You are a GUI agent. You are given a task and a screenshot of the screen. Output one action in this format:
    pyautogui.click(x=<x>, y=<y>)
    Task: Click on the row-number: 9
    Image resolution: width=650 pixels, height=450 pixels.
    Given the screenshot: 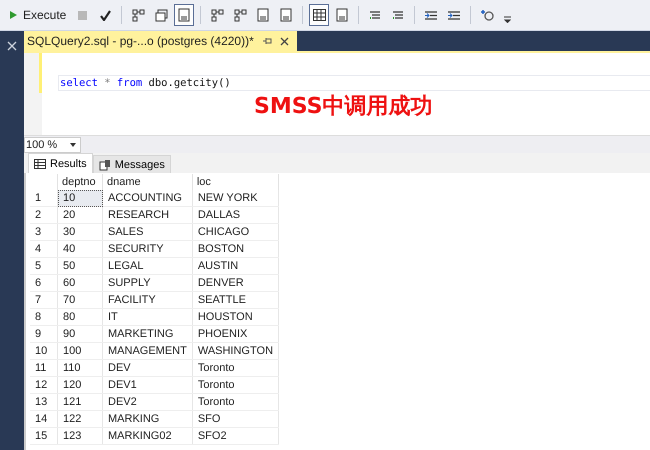 What is the action you would take?
    pyautogui.click(x=44, y=334)
    